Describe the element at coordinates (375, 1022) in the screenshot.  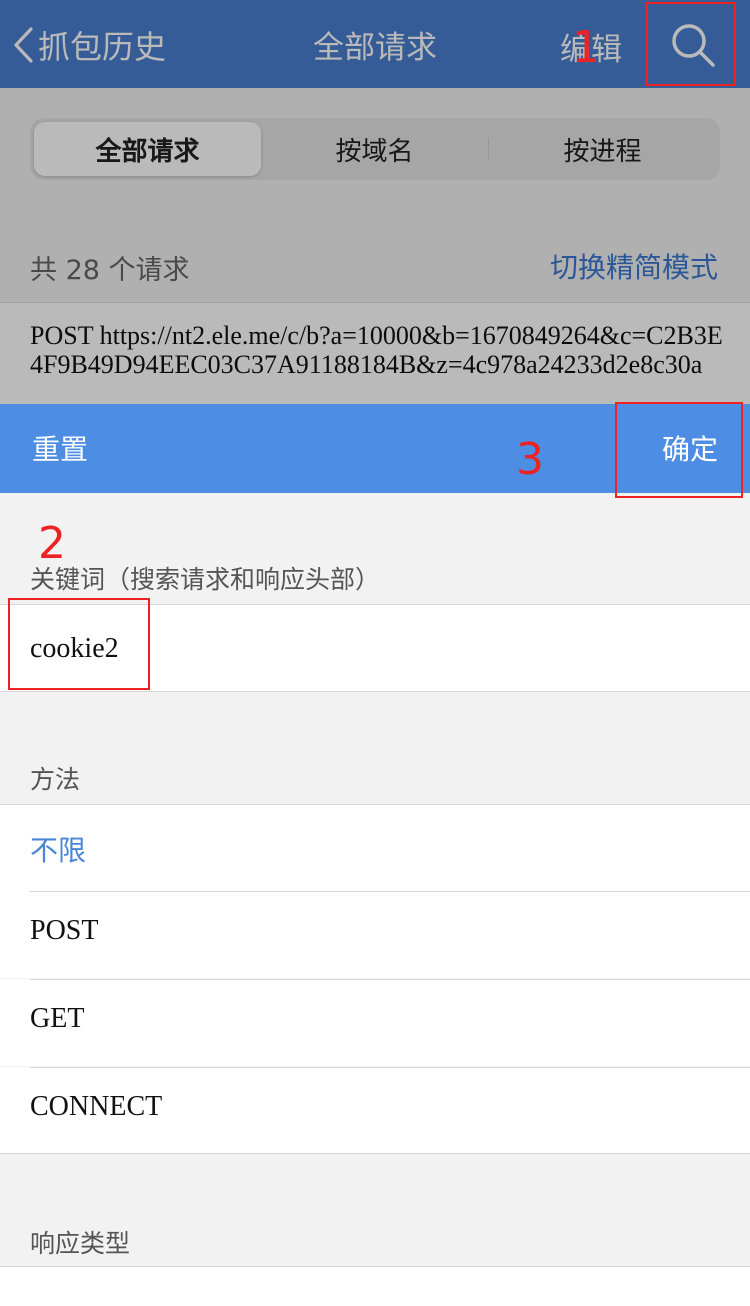
I see `method-option-get: GET` at that location.